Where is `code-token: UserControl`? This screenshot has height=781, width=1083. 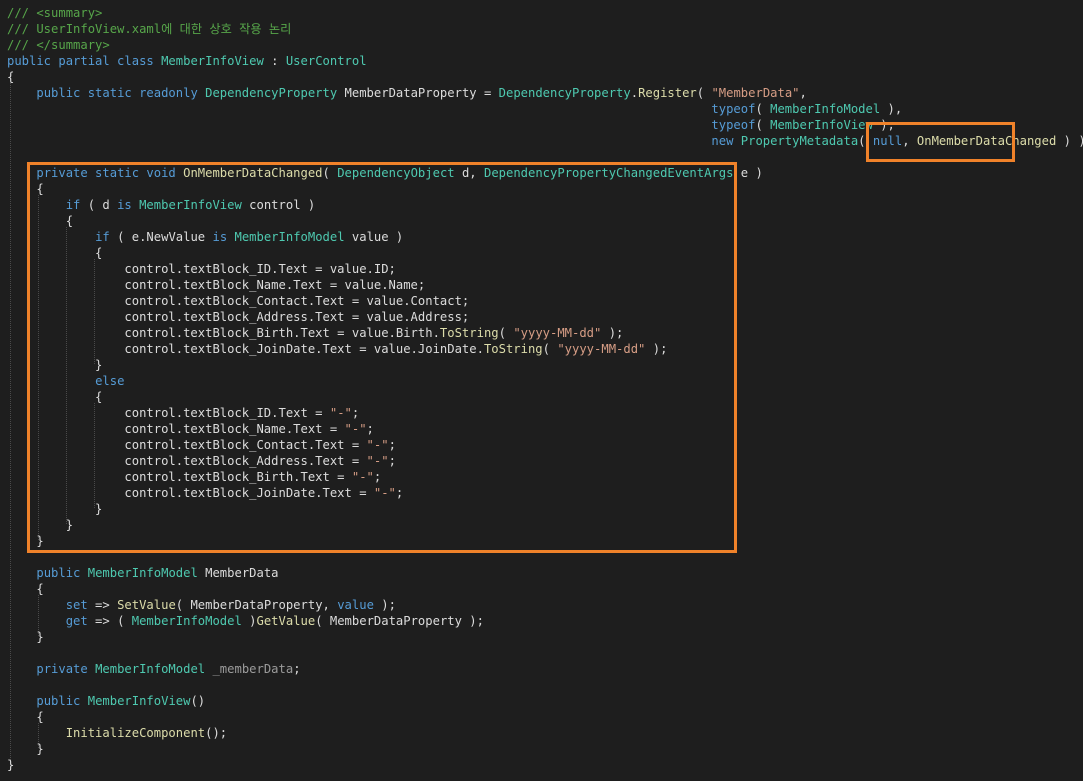 code-token: UserControl is located at coordinates (326, 61).